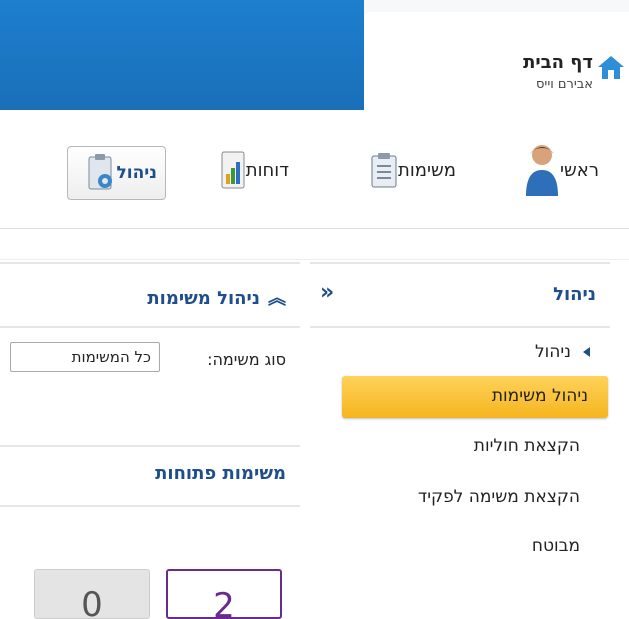 Image resolution: width=629 pixels, height=619 pixels. Describe the element at coordinates (92, 594) in the screenshot. I see `count-box-other: 0` at that location.